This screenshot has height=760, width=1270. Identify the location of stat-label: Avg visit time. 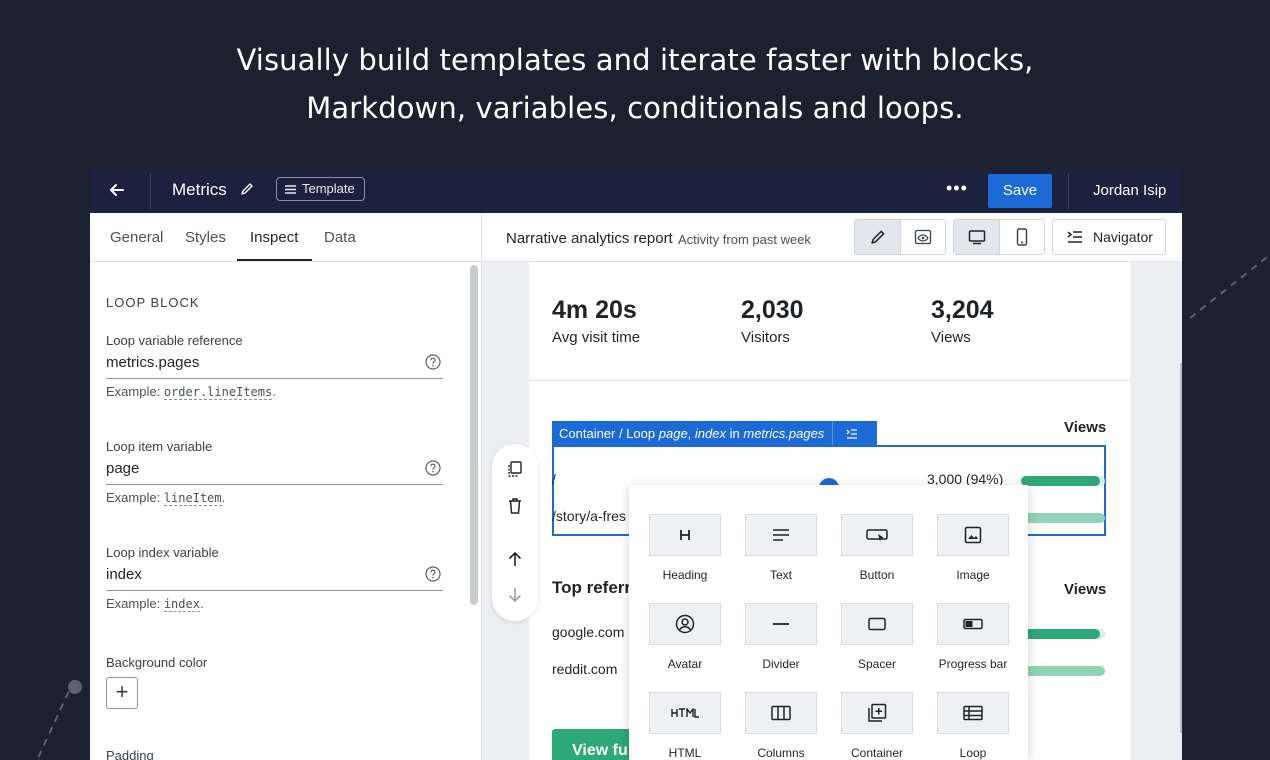
(596, 337).